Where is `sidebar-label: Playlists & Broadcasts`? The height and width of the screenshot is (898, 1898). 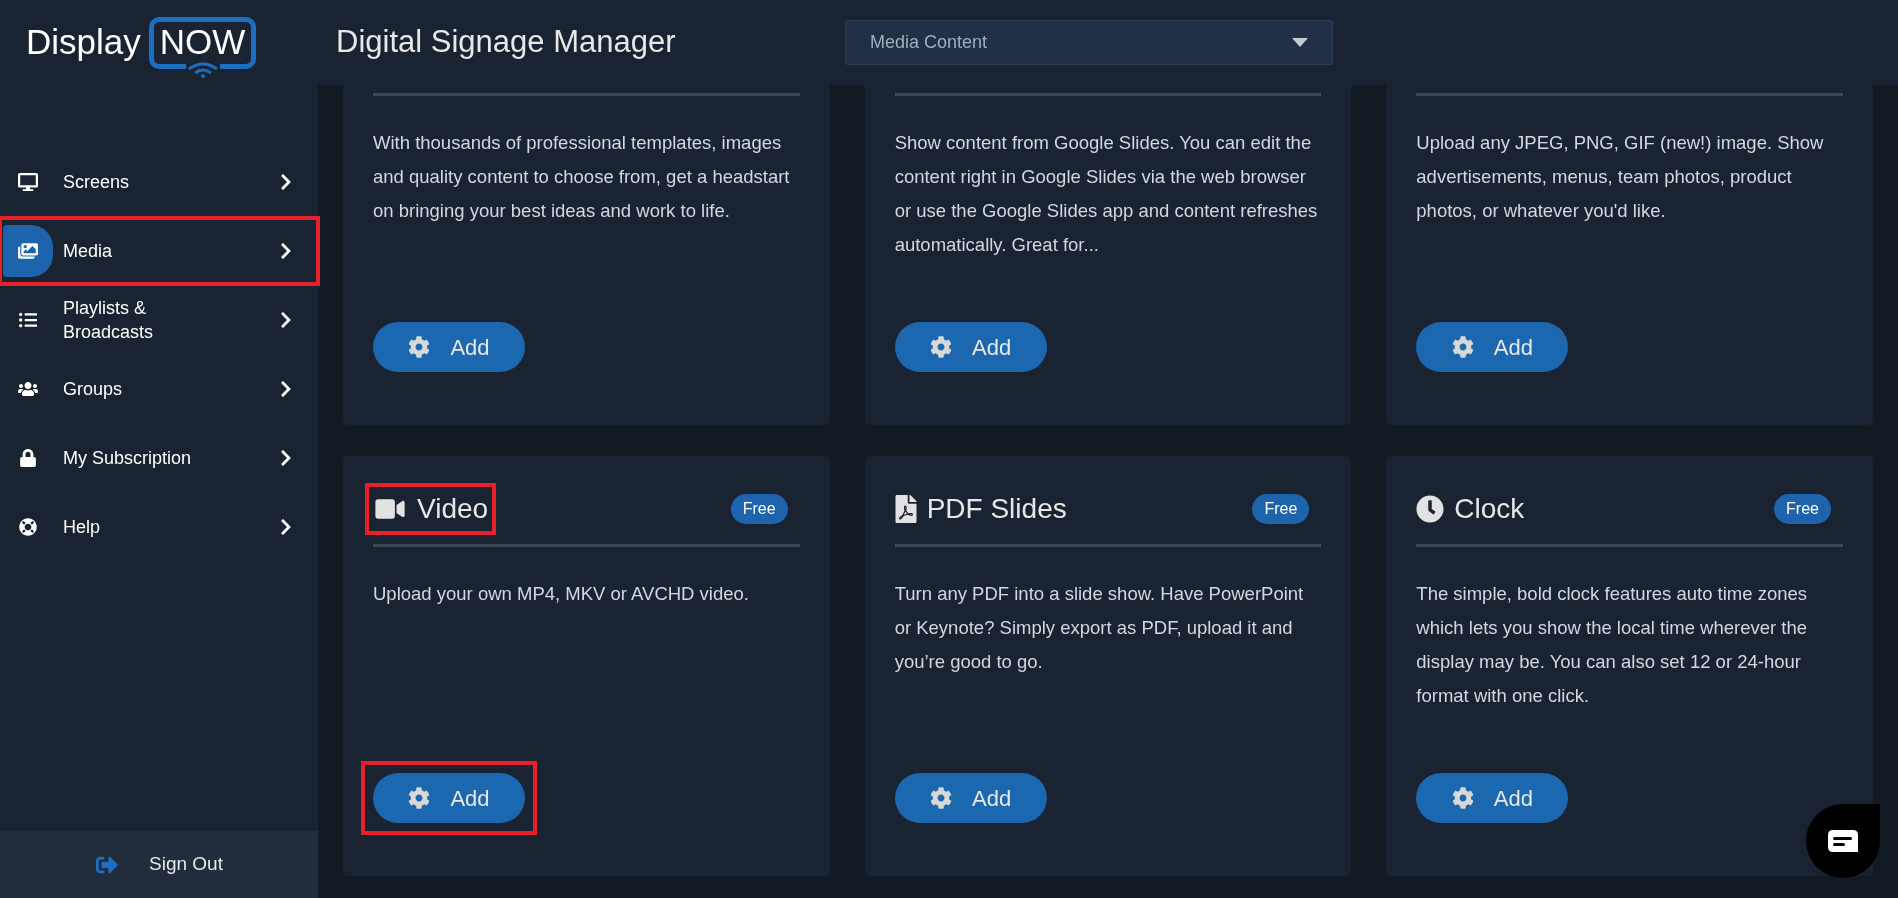 sidebar-label: Playlists & Broadcasts is located at coordinates (109, 320).